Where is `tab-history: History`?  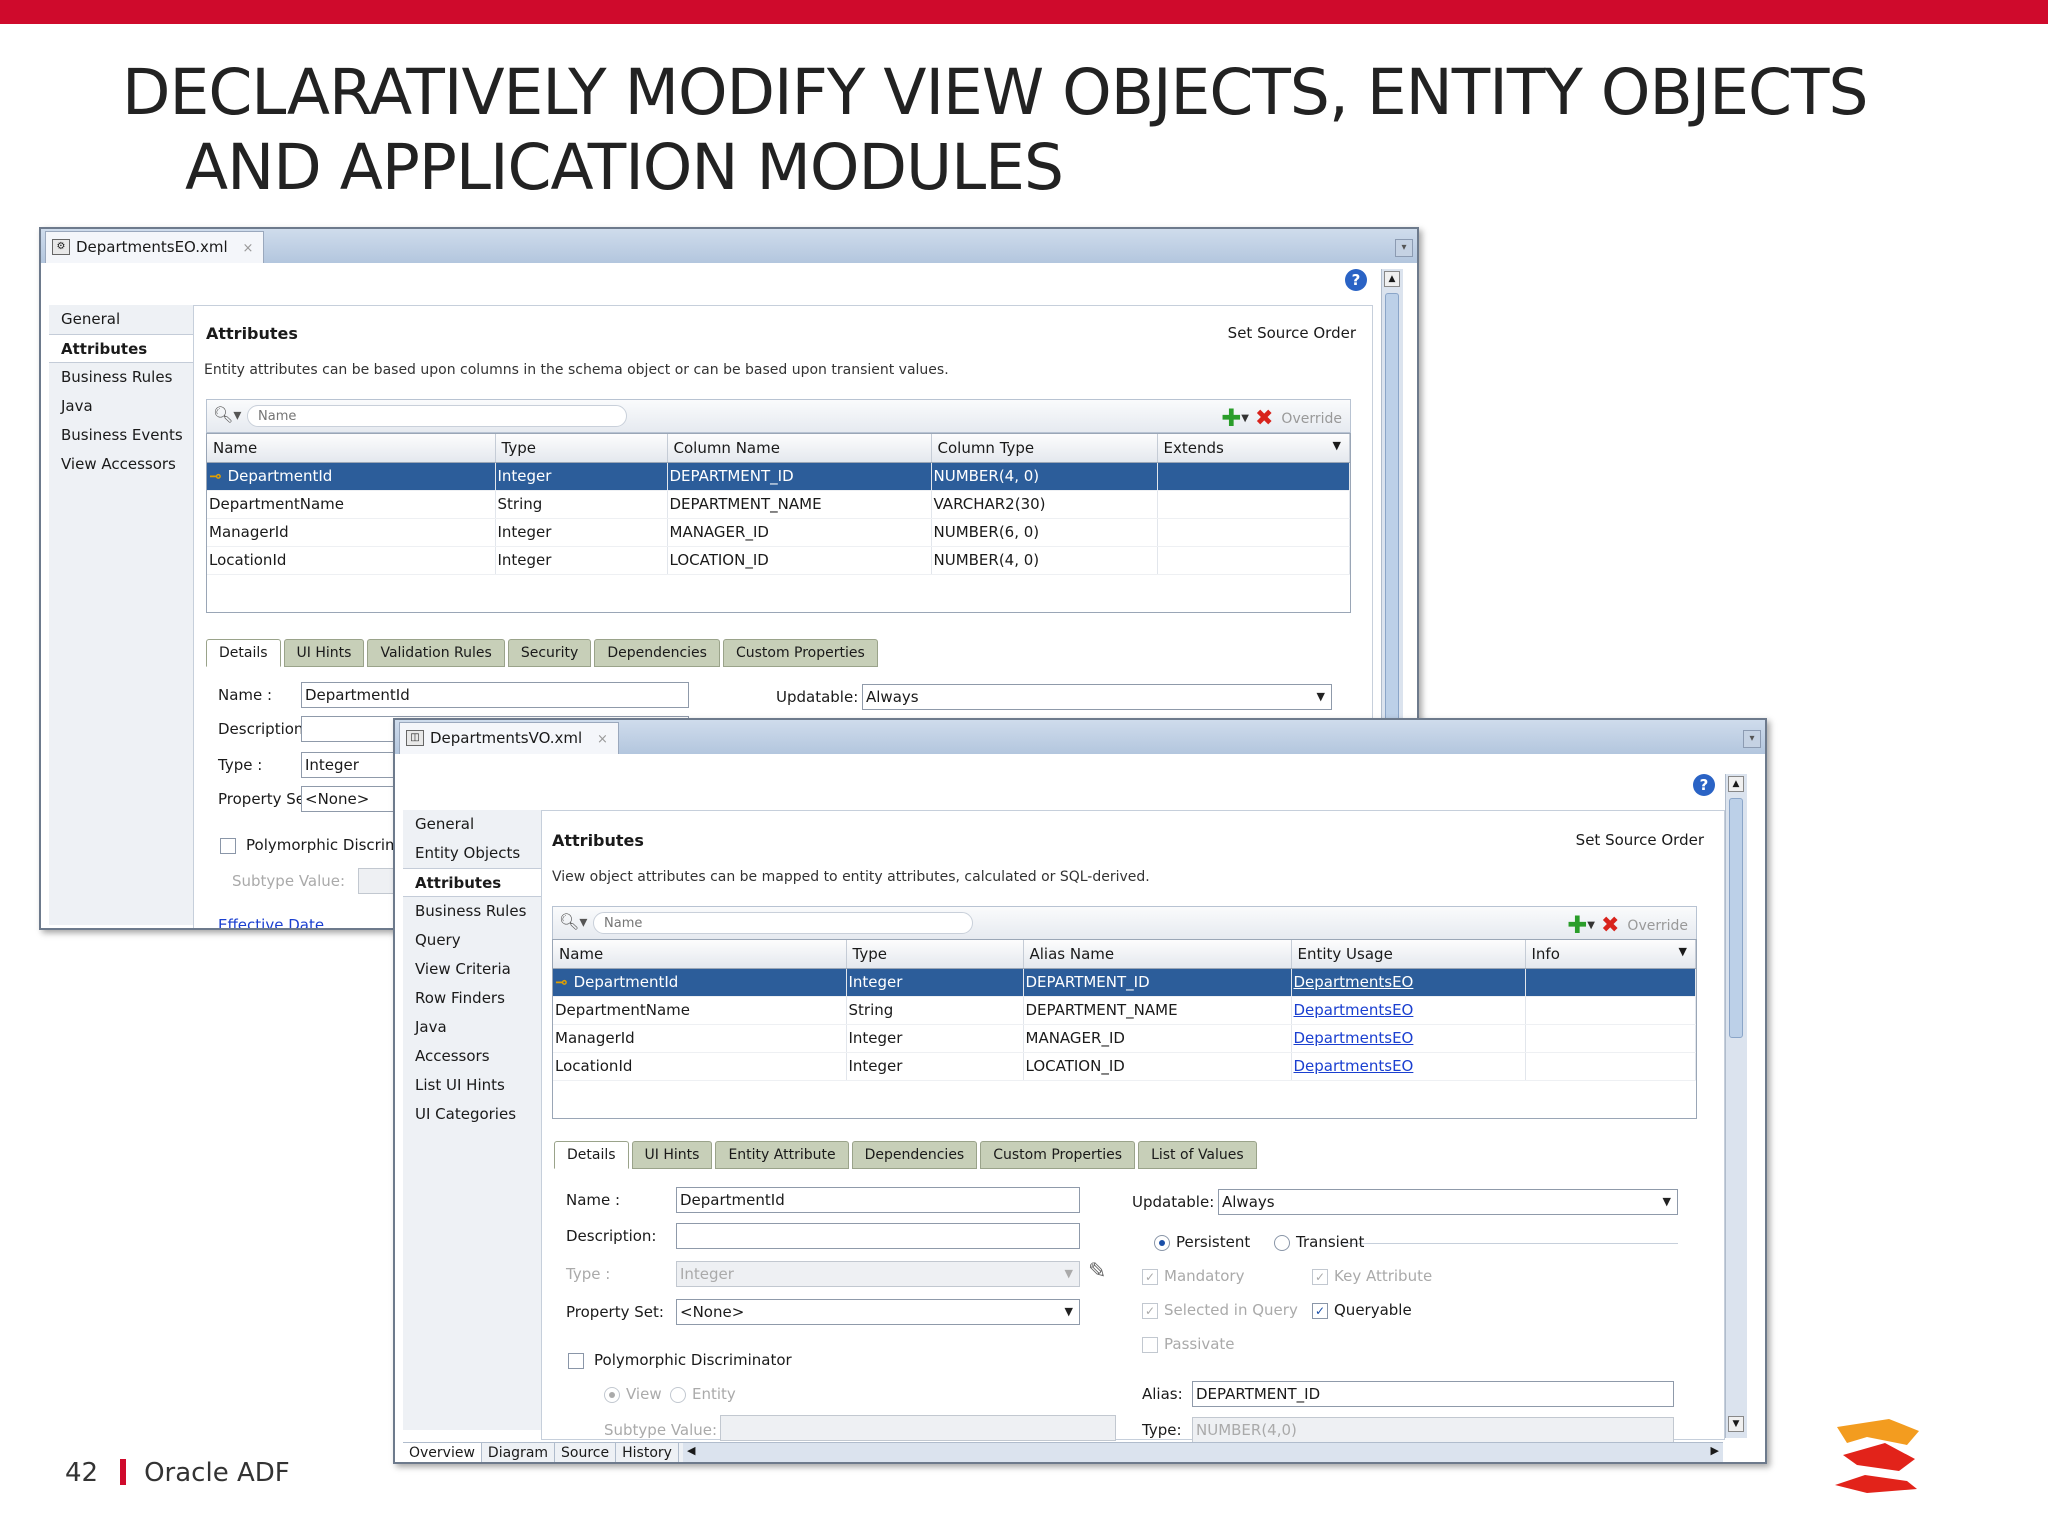
tab-history: History is located at coordinates (647, 1452).